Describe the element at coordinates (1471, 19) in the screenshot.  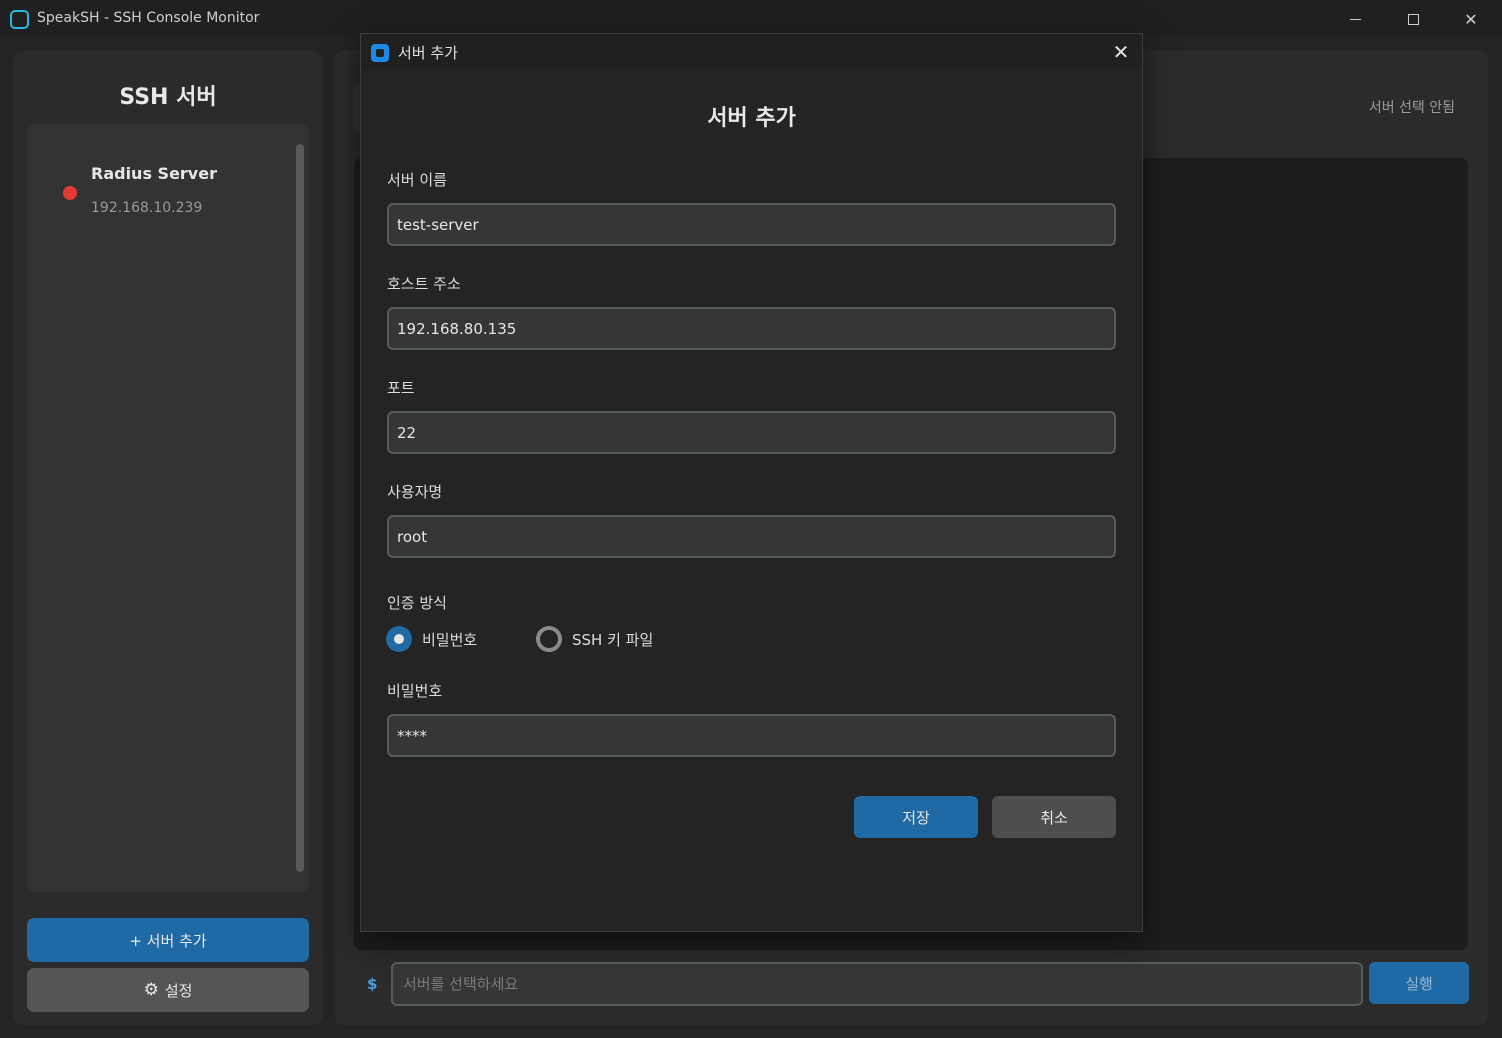
I see `close-button: ✕` at that location.